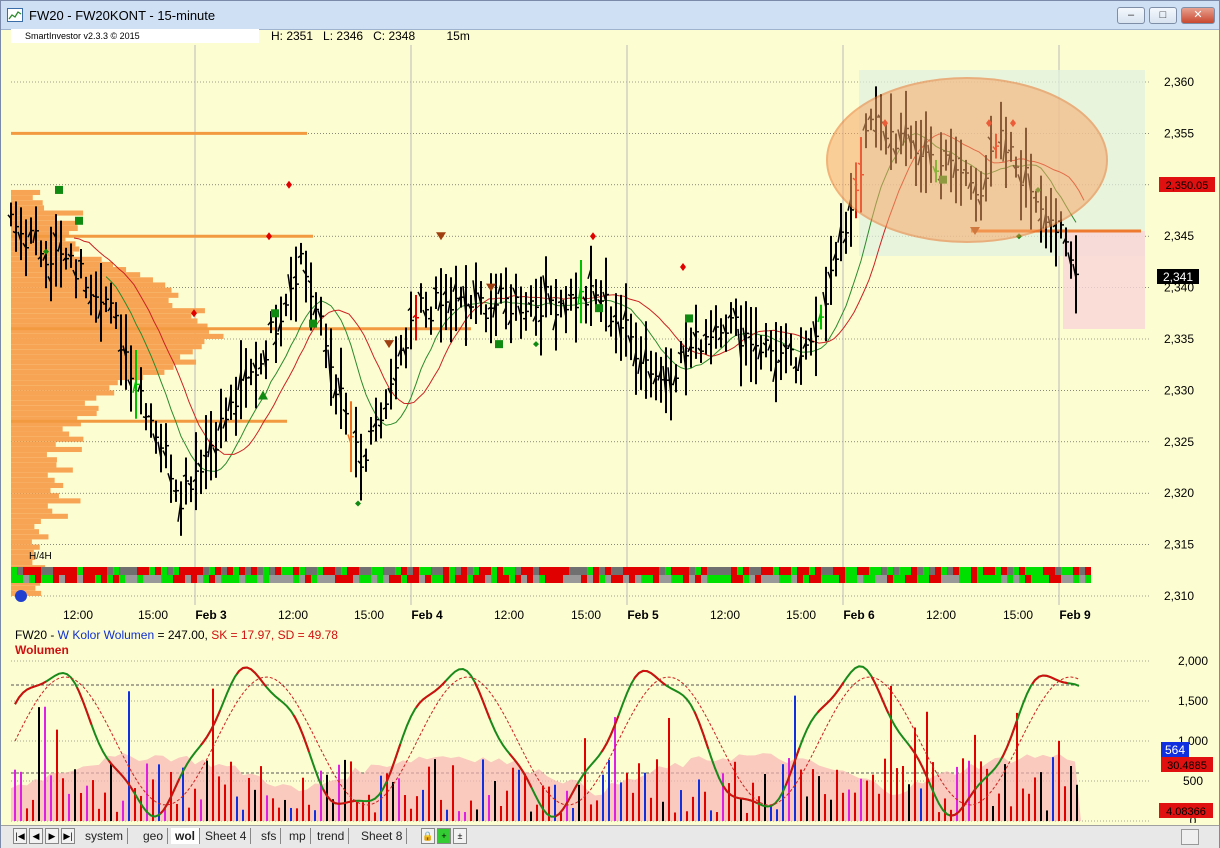  Describe the element at coordinates (36, 836) in the screenshot. I see `prev-sheet-button: ◀` at that location.